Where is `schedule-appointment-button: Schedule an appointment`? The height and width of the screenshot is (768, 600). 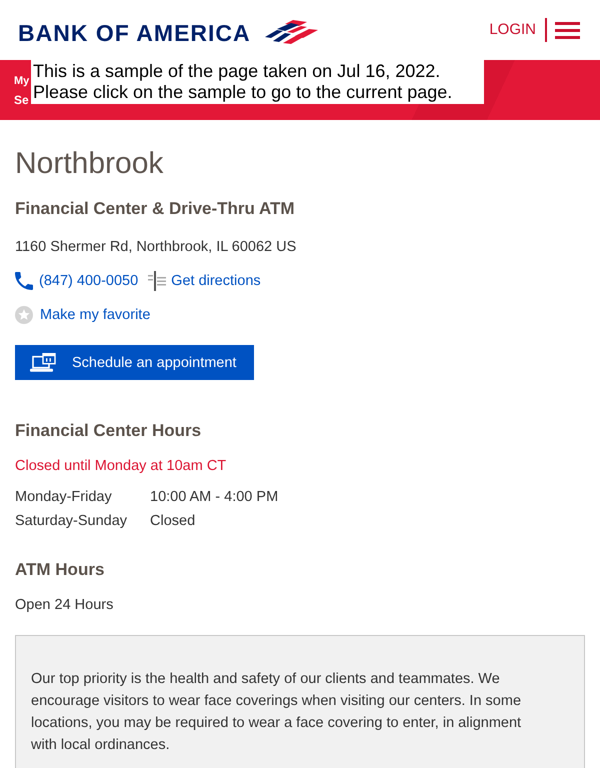 schedule-appointment-button: Schedule an appointment is located at coordinates (134, 362).